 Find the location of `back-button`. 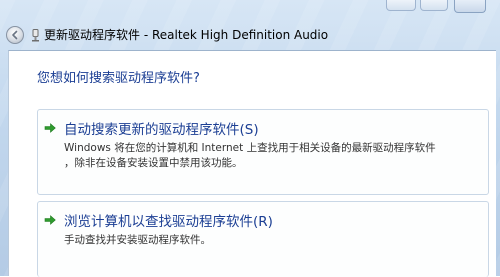

back-button is located at coordinates (15, 35).